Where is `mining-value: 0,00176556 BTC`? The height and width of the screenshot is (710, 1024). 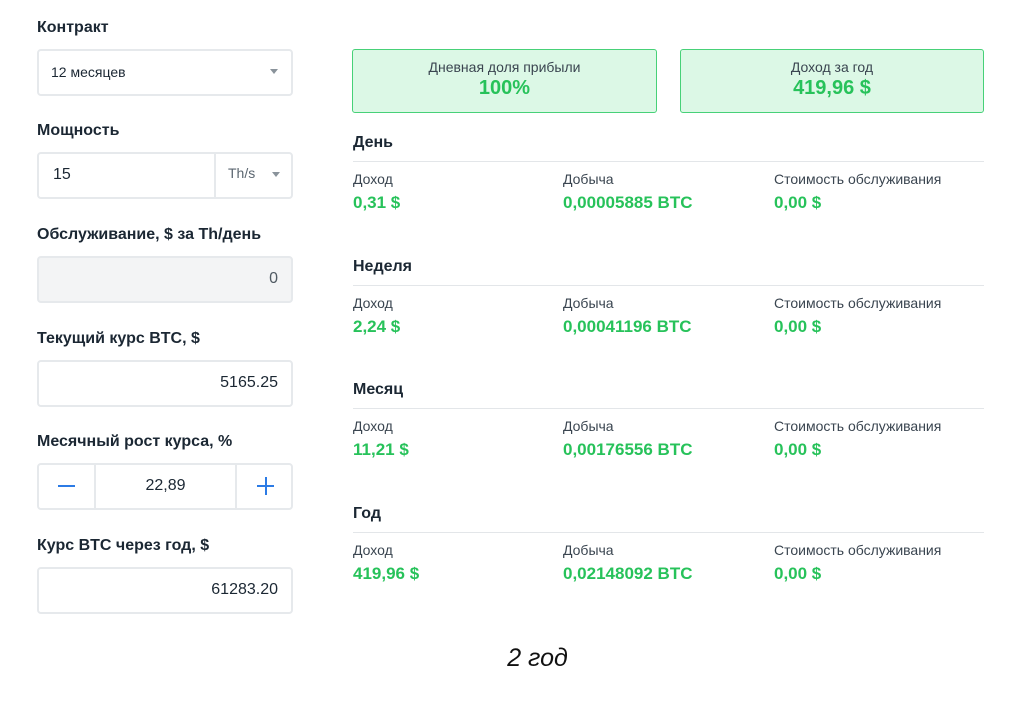 mining-value: 0,00176556 BTC is located at coordinates (628, 449).